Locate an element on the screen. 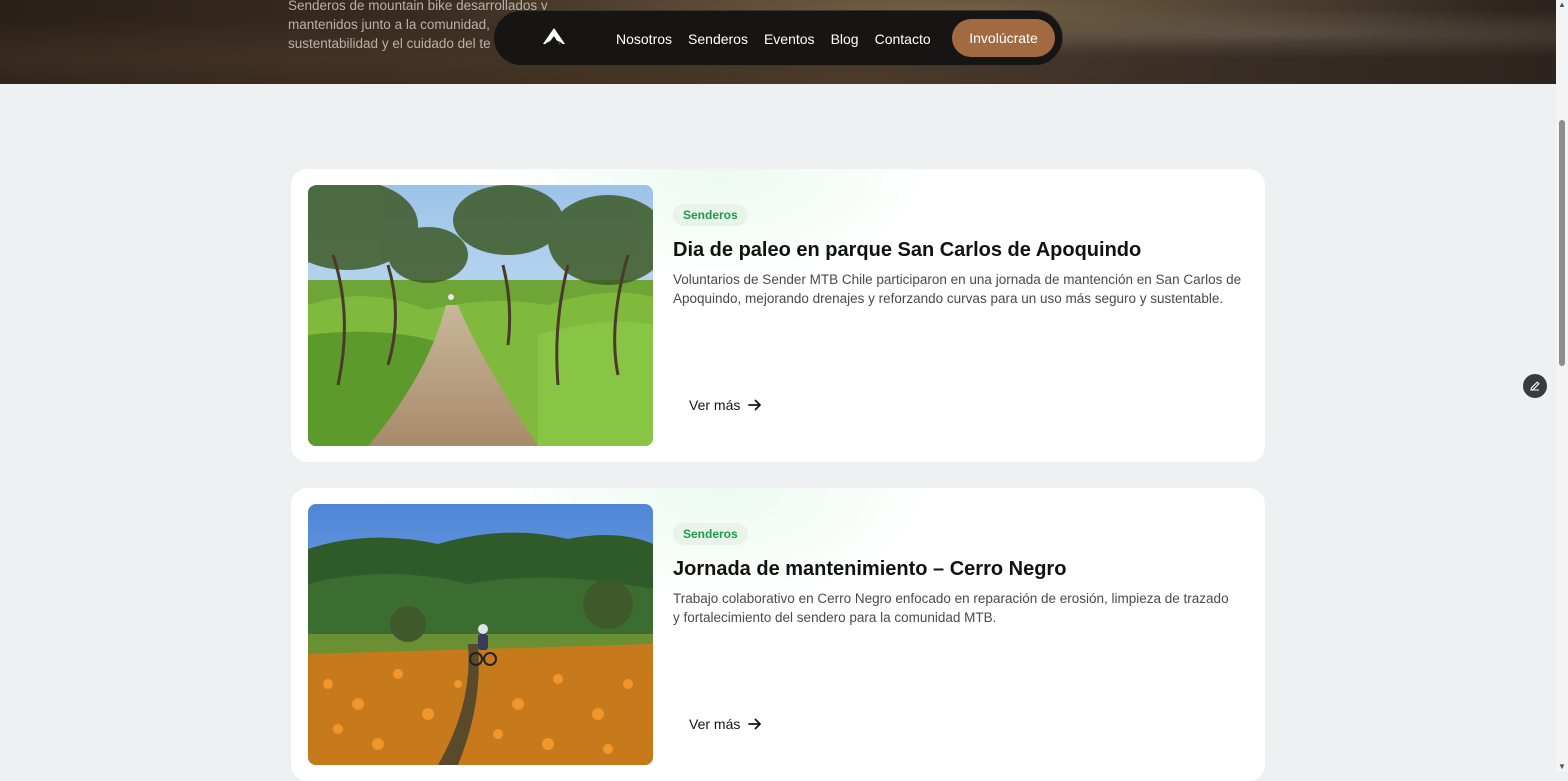 The height and width of the screenshot is (781, 1568). nav-link-senderos: Senderos is located at coordinates (718, 39).